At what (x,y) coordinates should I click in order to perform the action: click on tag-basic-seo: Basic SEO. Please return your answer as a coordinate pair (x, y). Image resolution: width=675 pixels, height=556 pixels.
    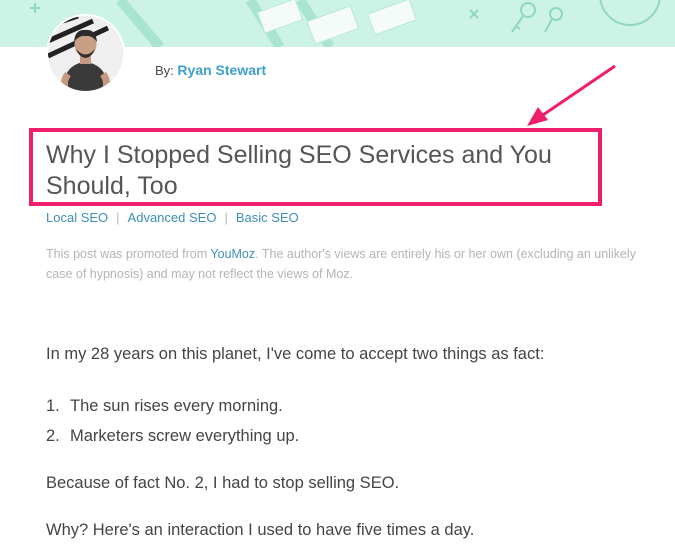
    Looking at the image, I should click on (267, 217).